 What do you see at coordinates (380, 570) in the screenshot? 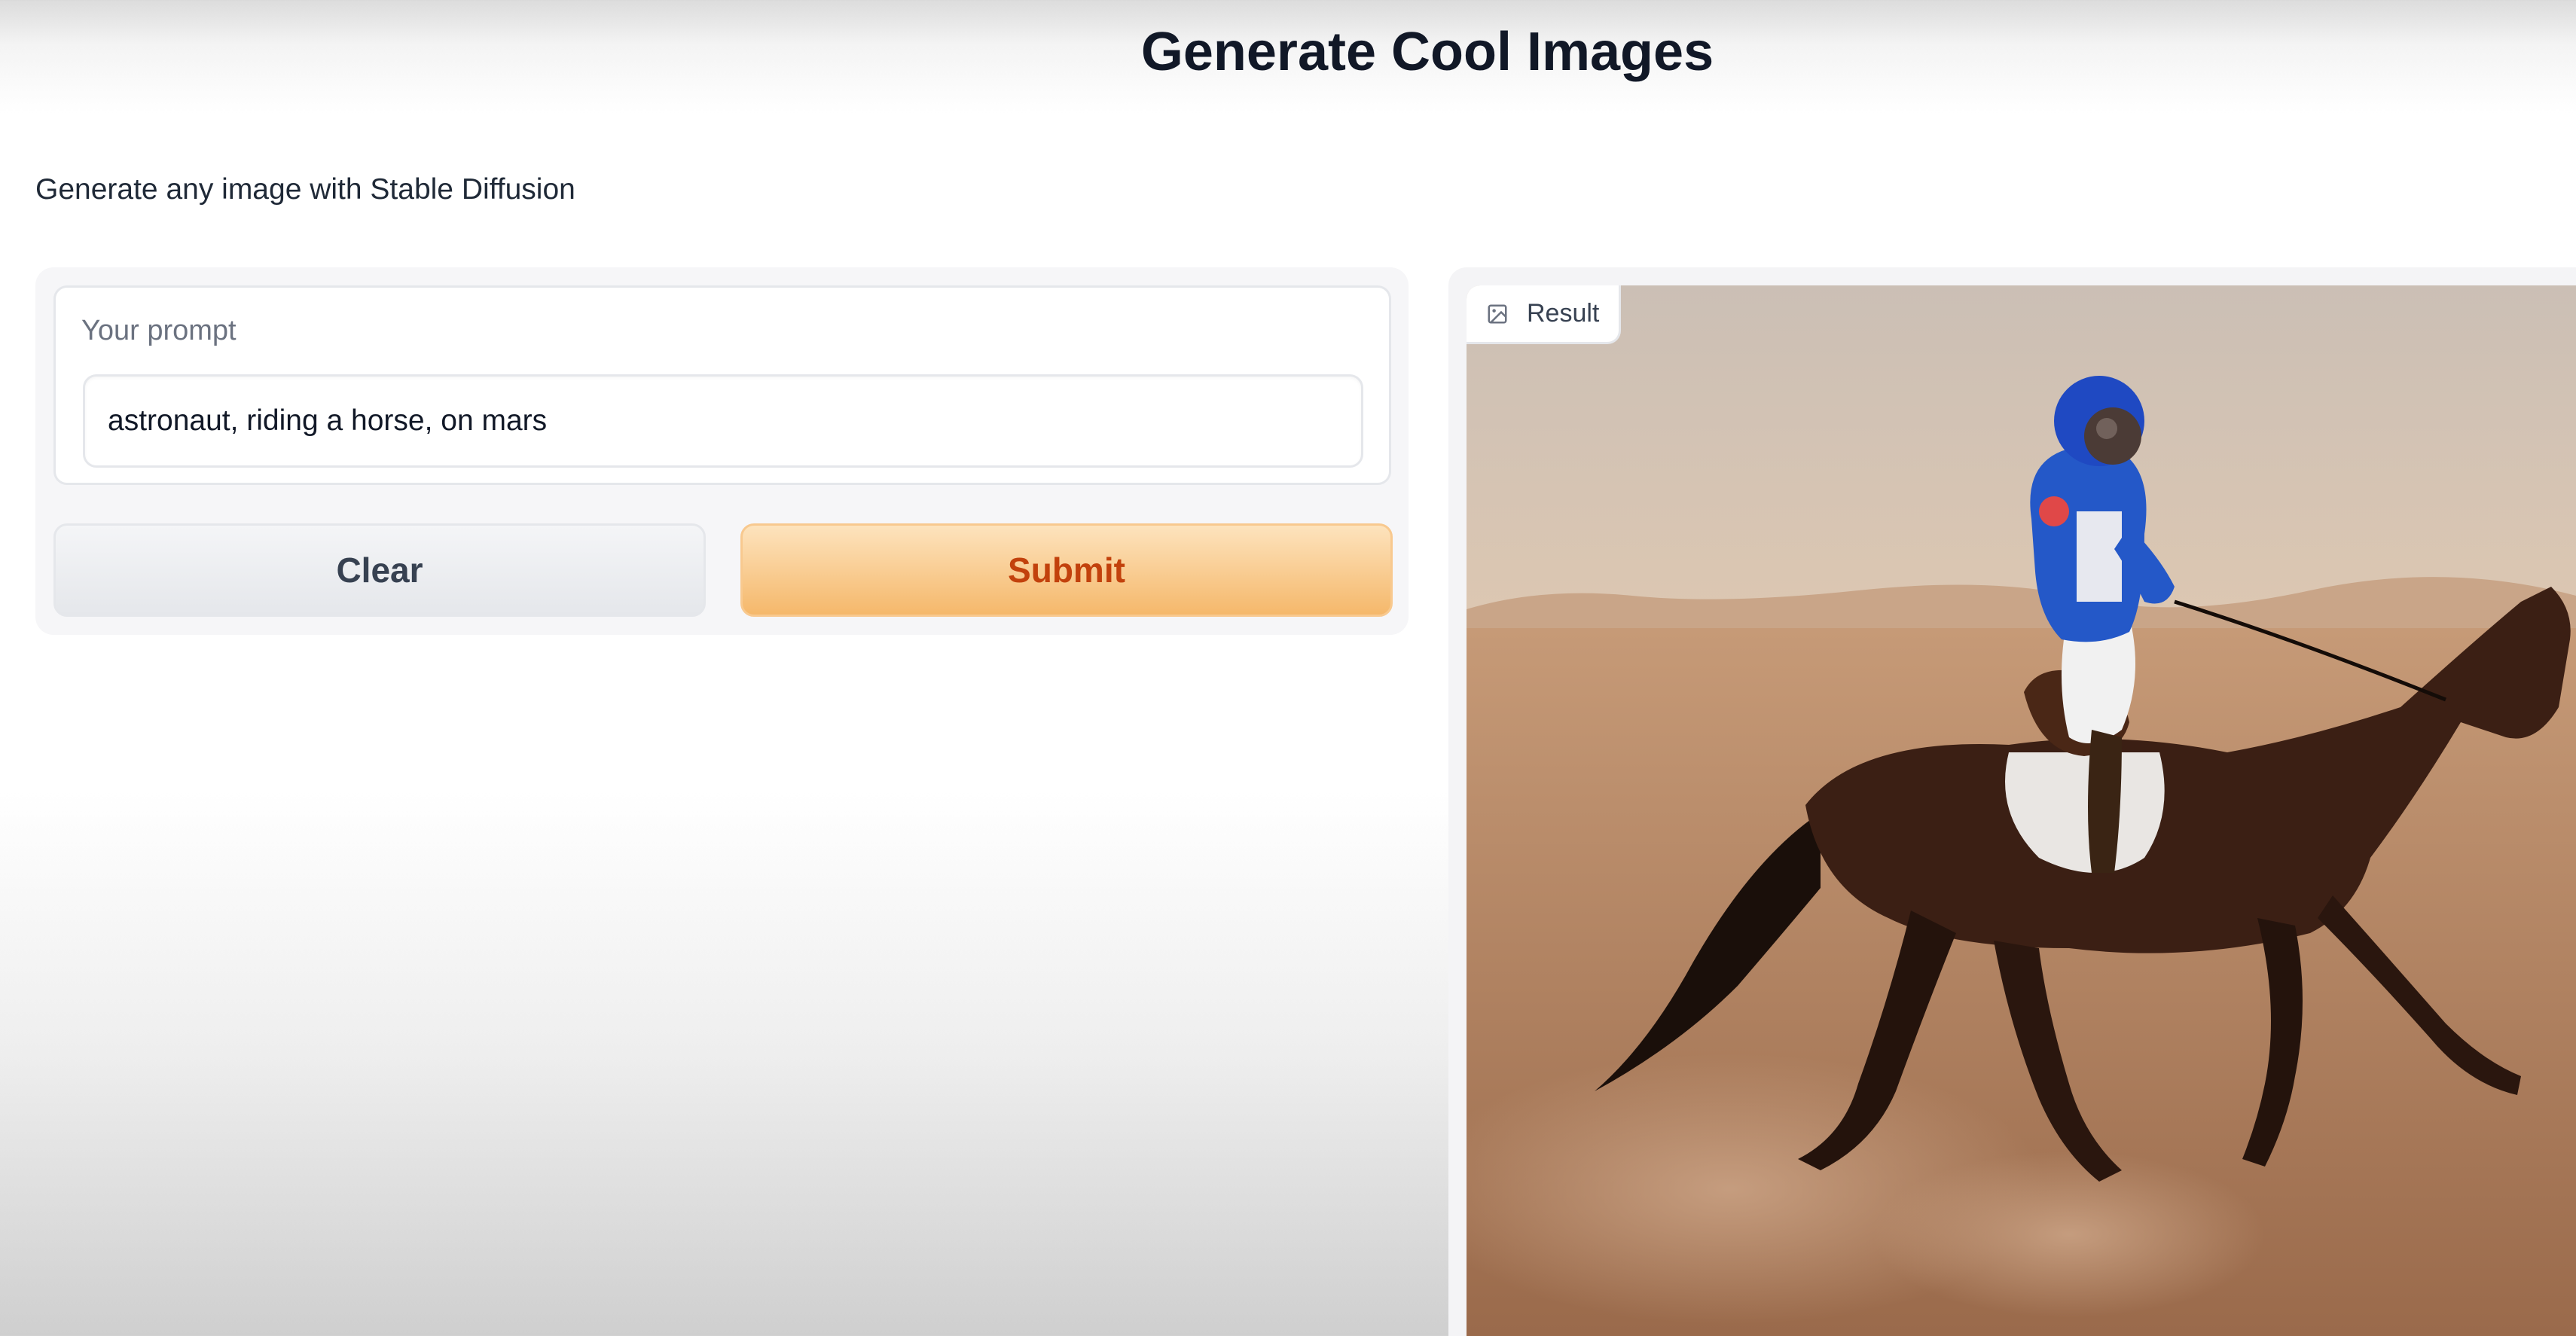
I see `clear-button: Clear` at bounding box center [380, 570].